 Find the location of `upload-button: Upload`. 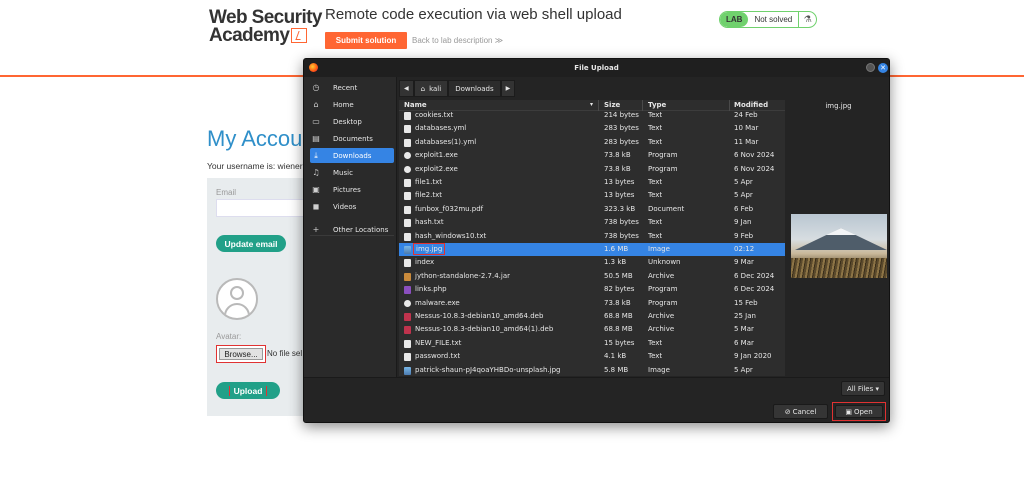

upload-button: Upload is located at coordinates (248, 390).